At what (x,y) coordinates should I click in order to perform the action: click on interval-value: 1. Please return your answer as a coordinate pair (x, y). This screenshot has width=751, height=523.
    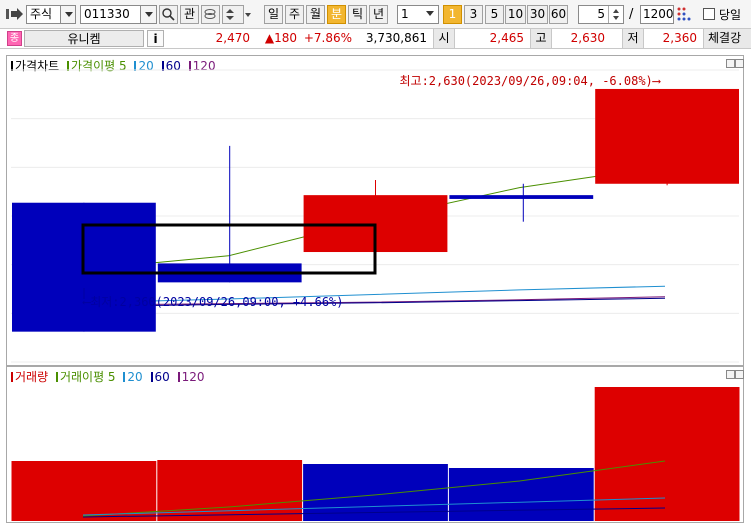
    Looking at the image, I should click on (405, 14).